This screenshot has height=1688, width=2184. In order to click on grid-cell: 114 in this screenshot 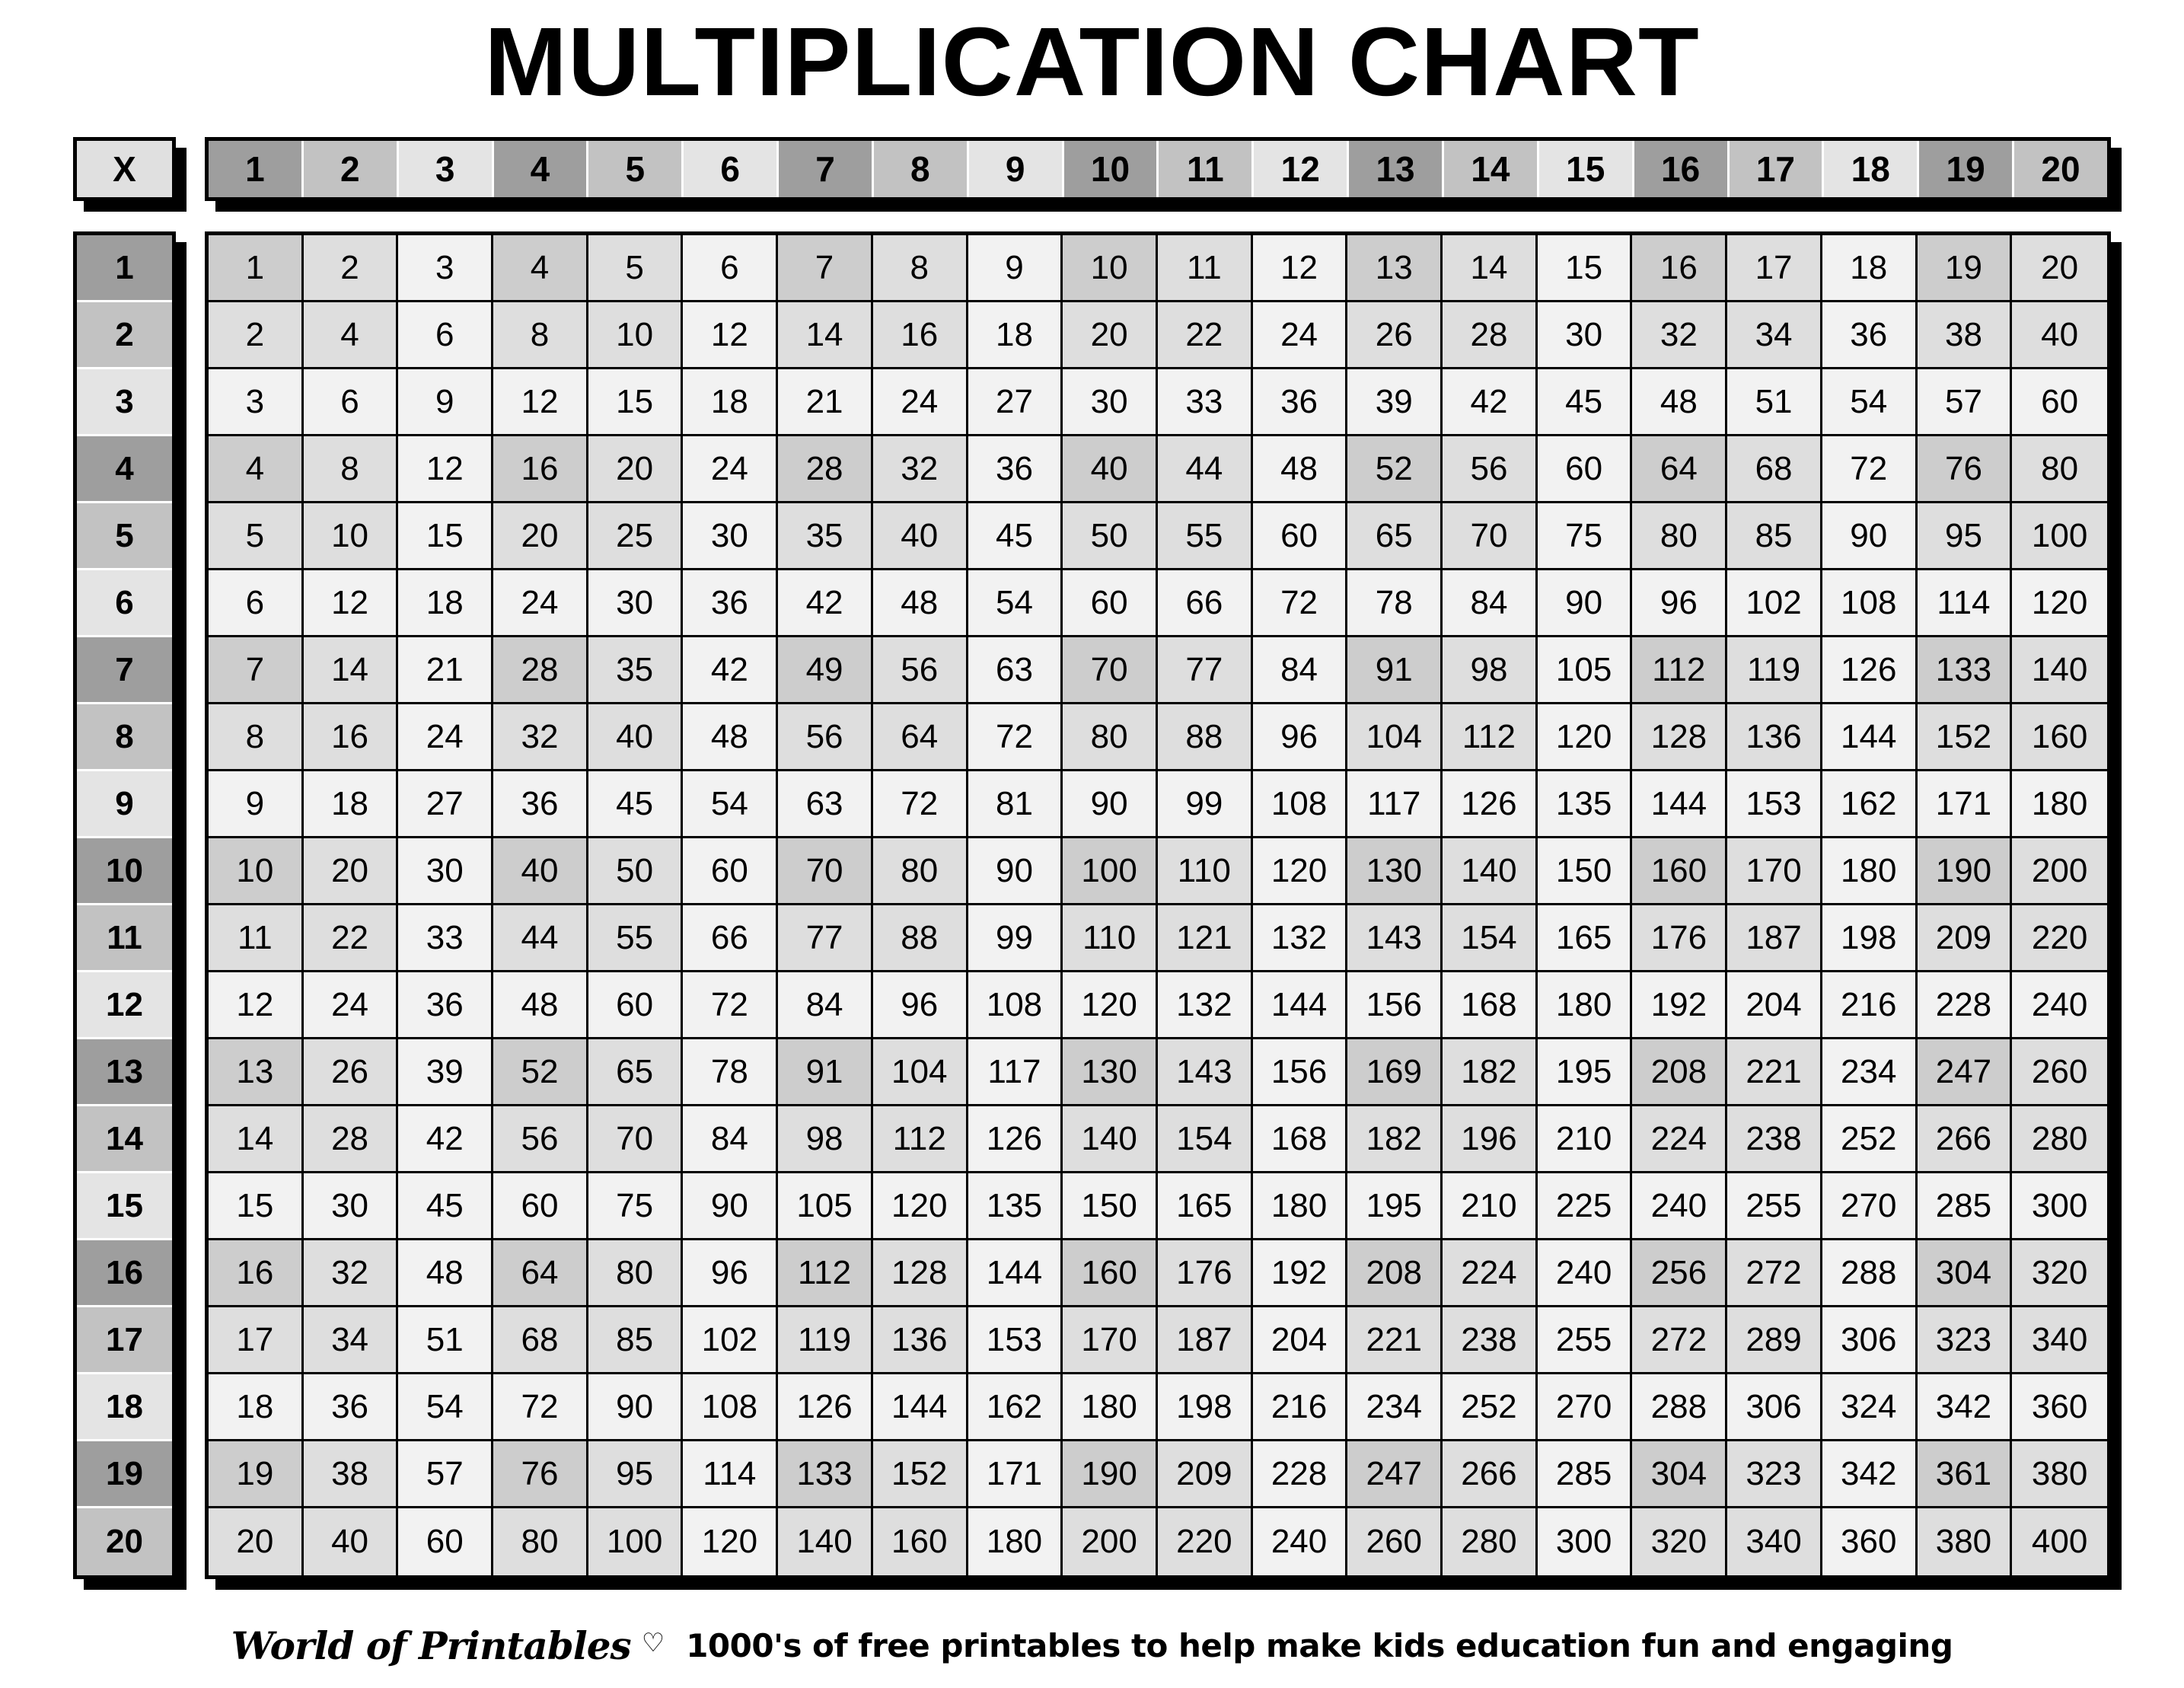, I will do `click(1965, 603)`.